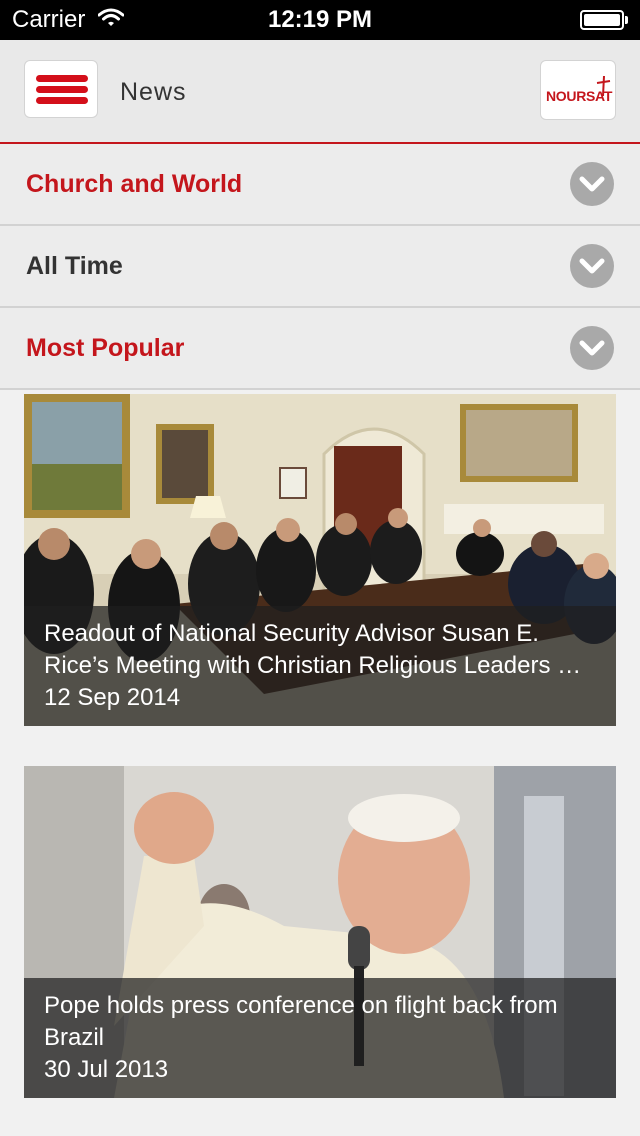 The width and height of the screenshot is (640, 1136). I want to click on article-date: 30 Jul 2013, so click(106, 1069).